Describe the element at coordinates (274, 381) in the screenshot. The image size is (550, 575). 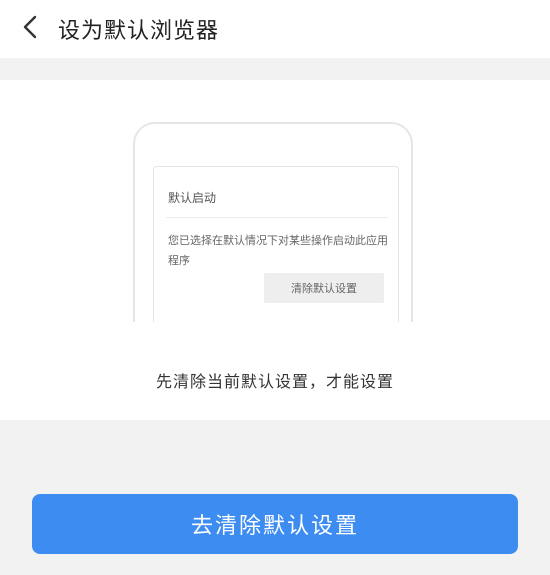
I see `hint-text: 先清除当前默认设置，才能设置` at that location.